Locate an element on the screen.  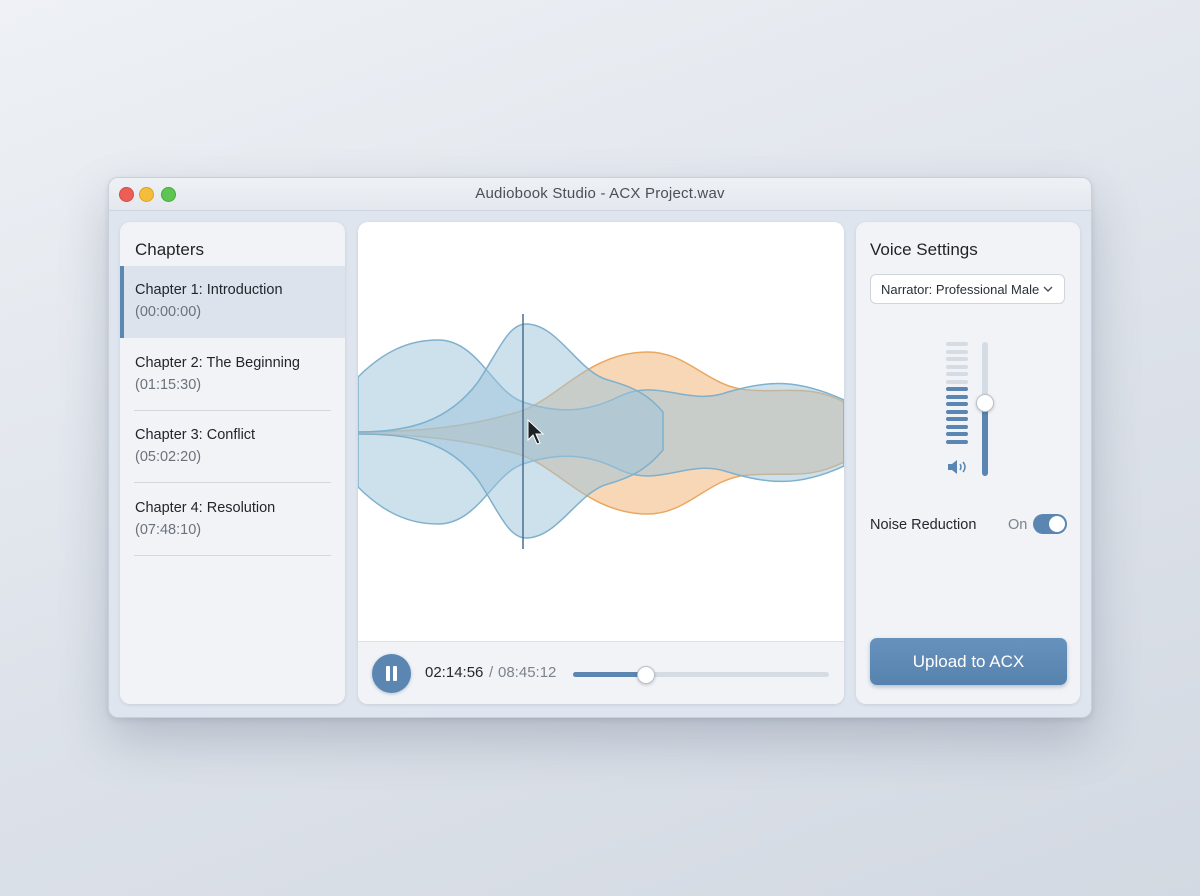
active-indicator is located at coordinates (122, 302).